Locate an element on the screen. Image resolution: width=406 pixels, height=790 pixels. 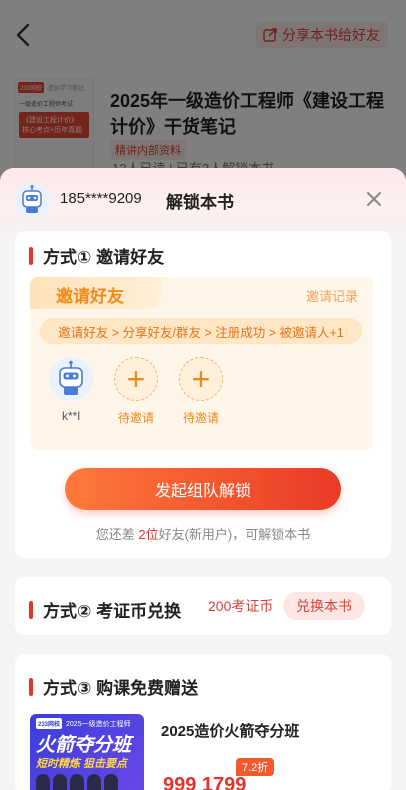
method2-title: 方式② 考证币兑换 is located at coordinates (112, 611).